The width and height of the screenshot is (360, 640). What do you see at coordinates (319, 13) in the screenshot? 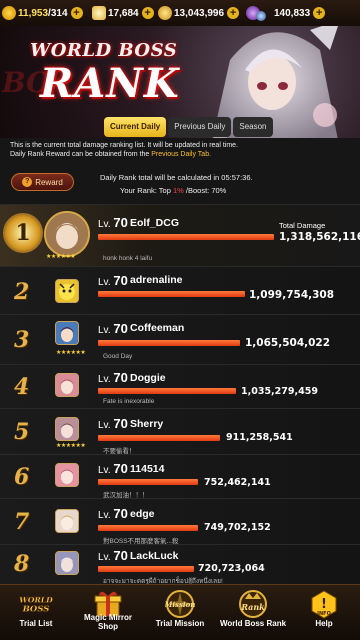
I see `add-points-button: +` at bounding box center [319, 13].